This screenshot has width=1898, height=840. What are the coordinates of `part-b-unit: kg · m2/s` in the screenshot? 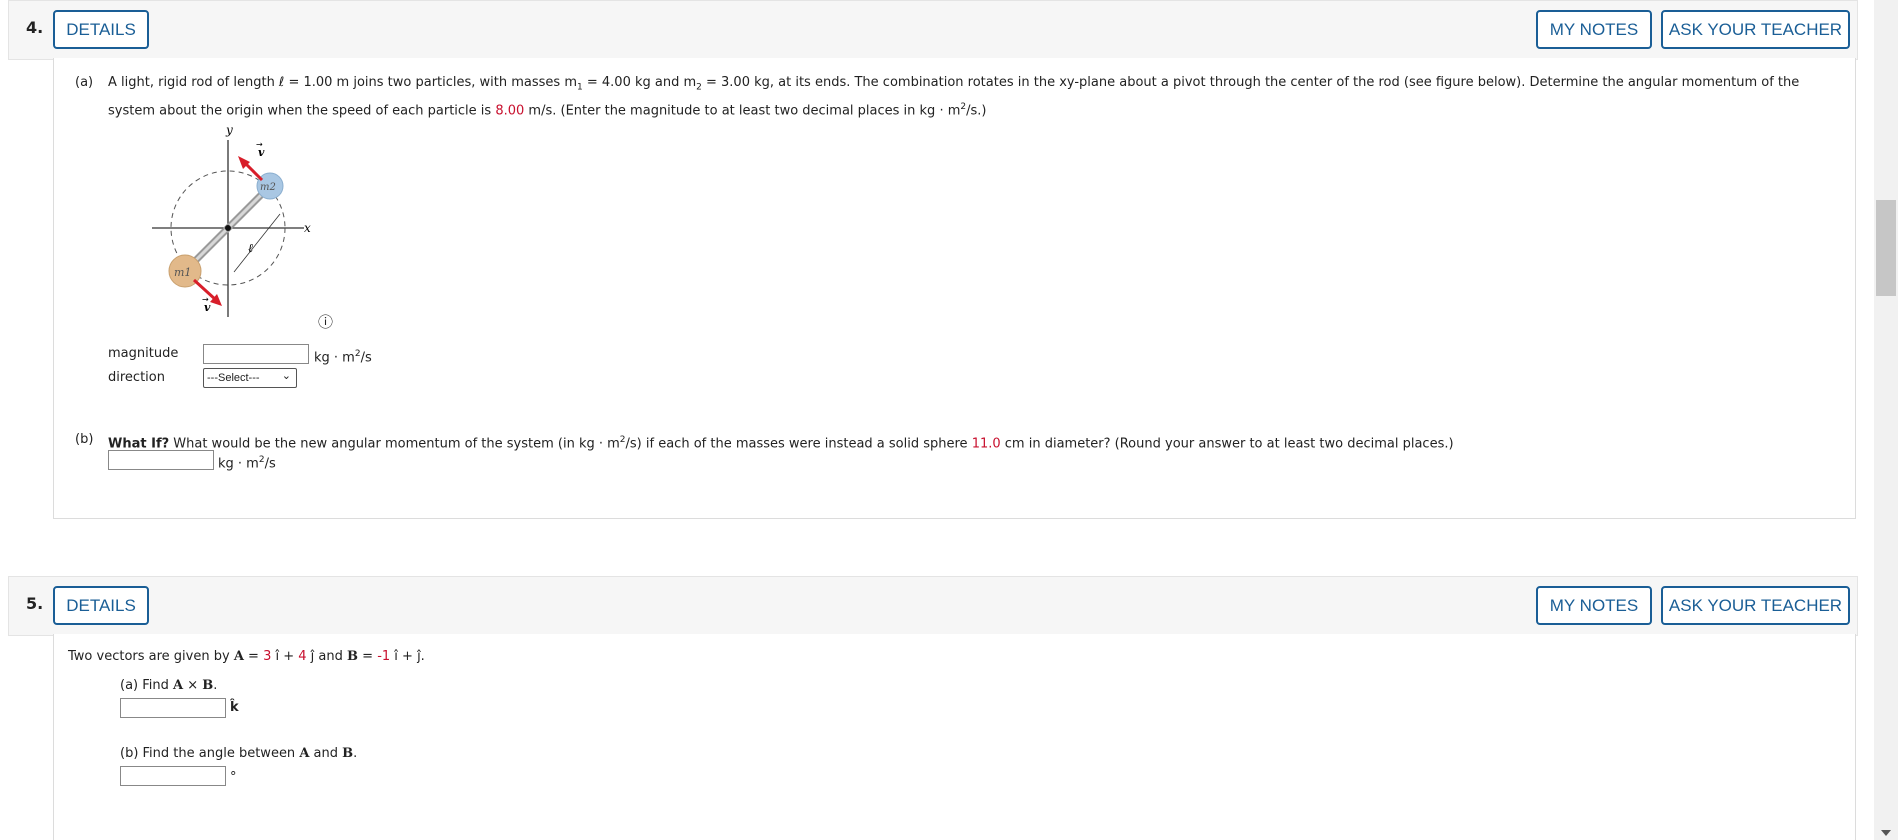 It's located at (247, 463).